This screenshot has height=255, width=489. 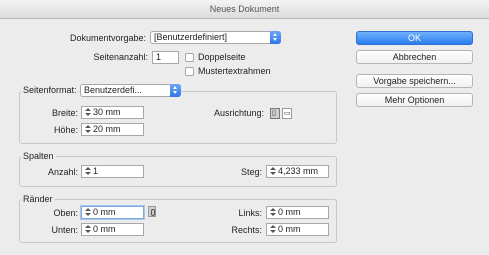 I want to click on margin-top-input: 0 mm, so click(x=112, y=212).